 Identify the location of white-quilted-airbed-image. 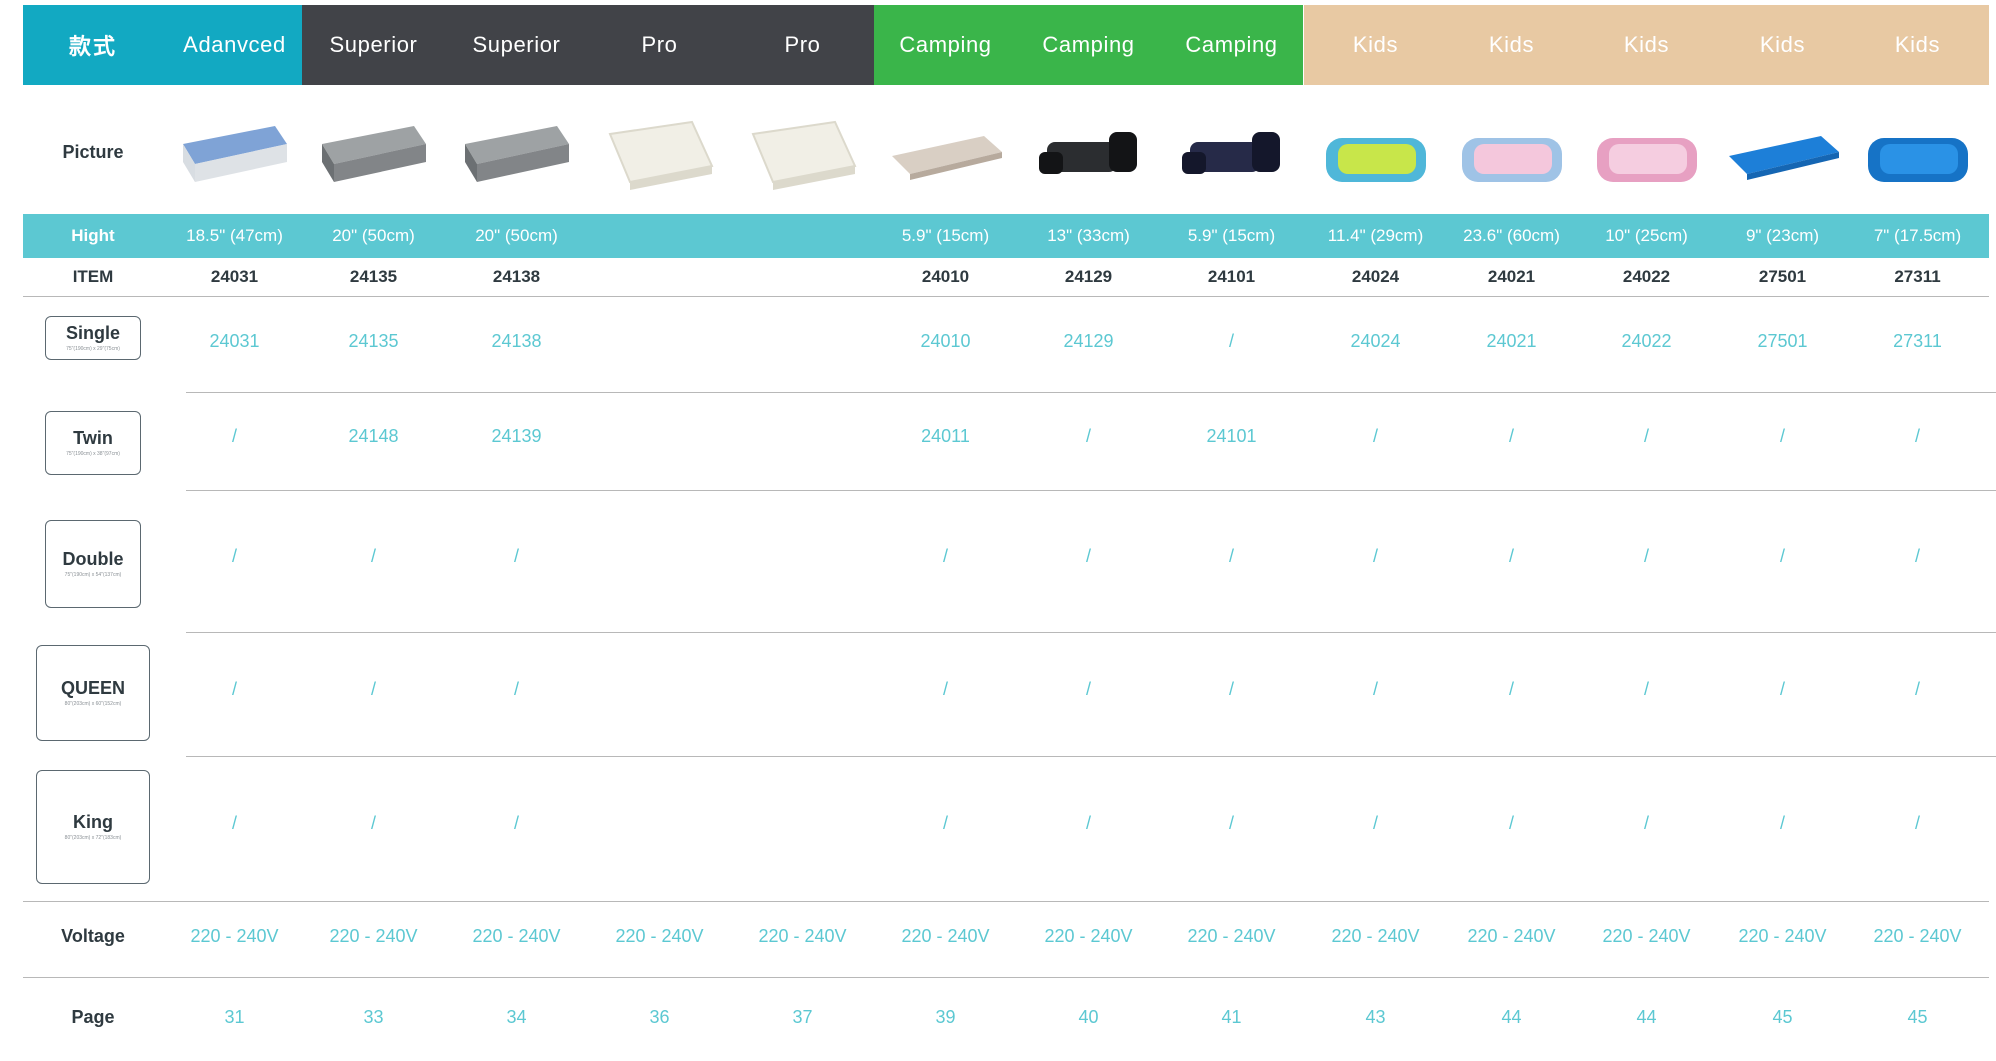
(659, 152).